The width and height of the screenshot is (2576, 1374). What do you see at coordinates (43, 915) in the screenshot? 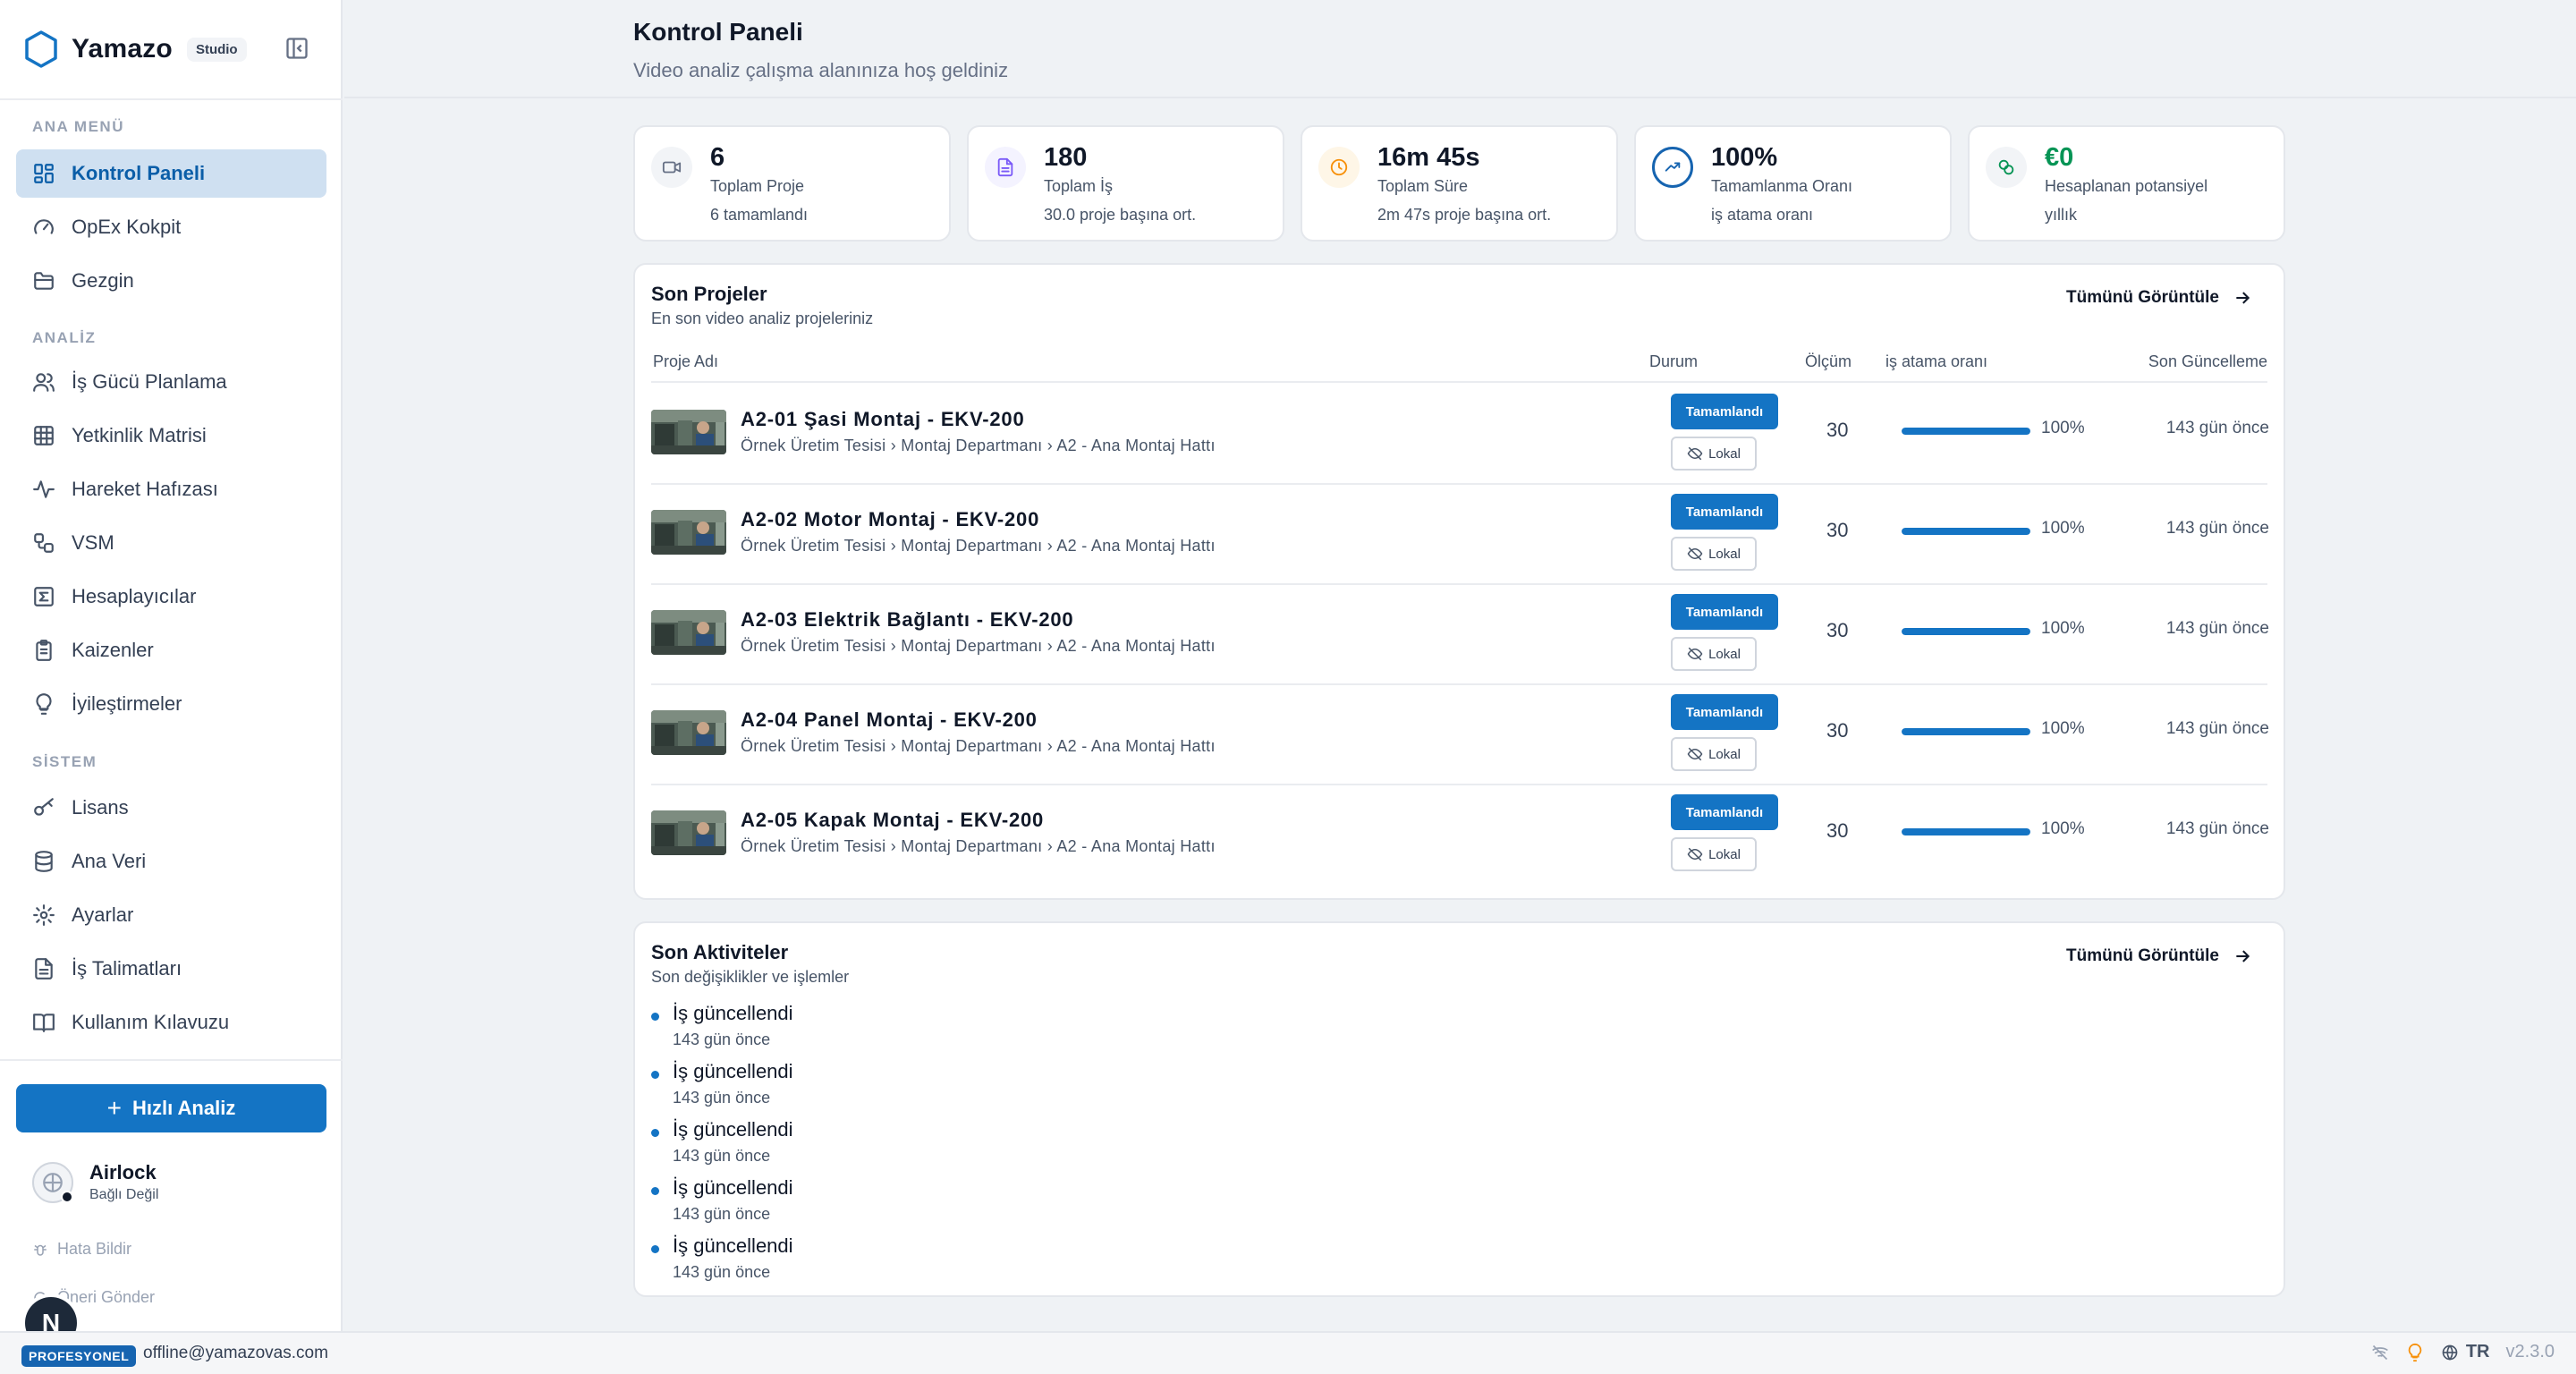
I see `gear-icon` at bounding box center [43, 915].